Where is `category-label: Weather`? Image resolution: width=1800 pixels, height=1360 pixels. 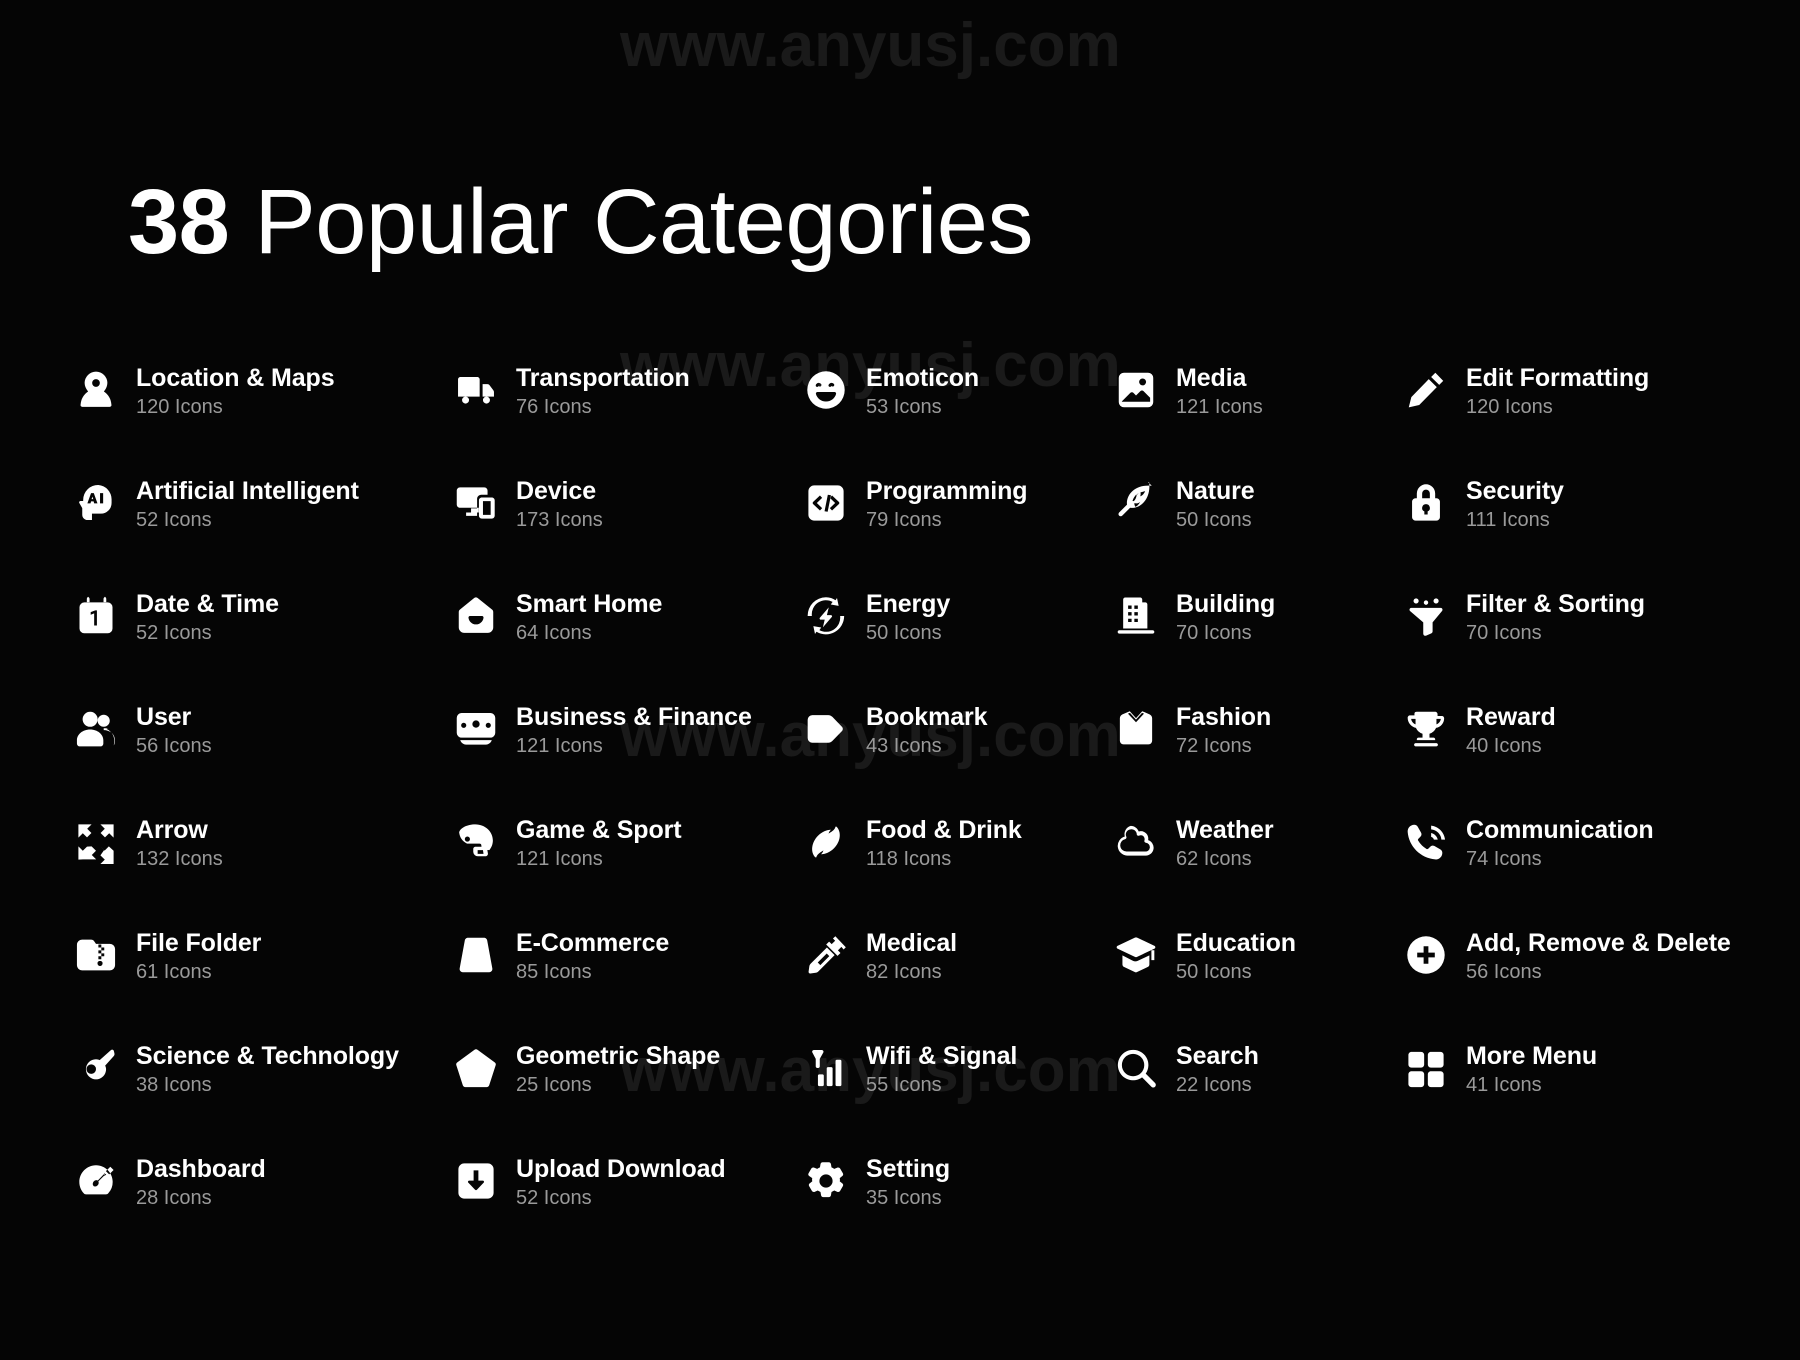 category-label: Weather is located at coordinates (1225, 830).